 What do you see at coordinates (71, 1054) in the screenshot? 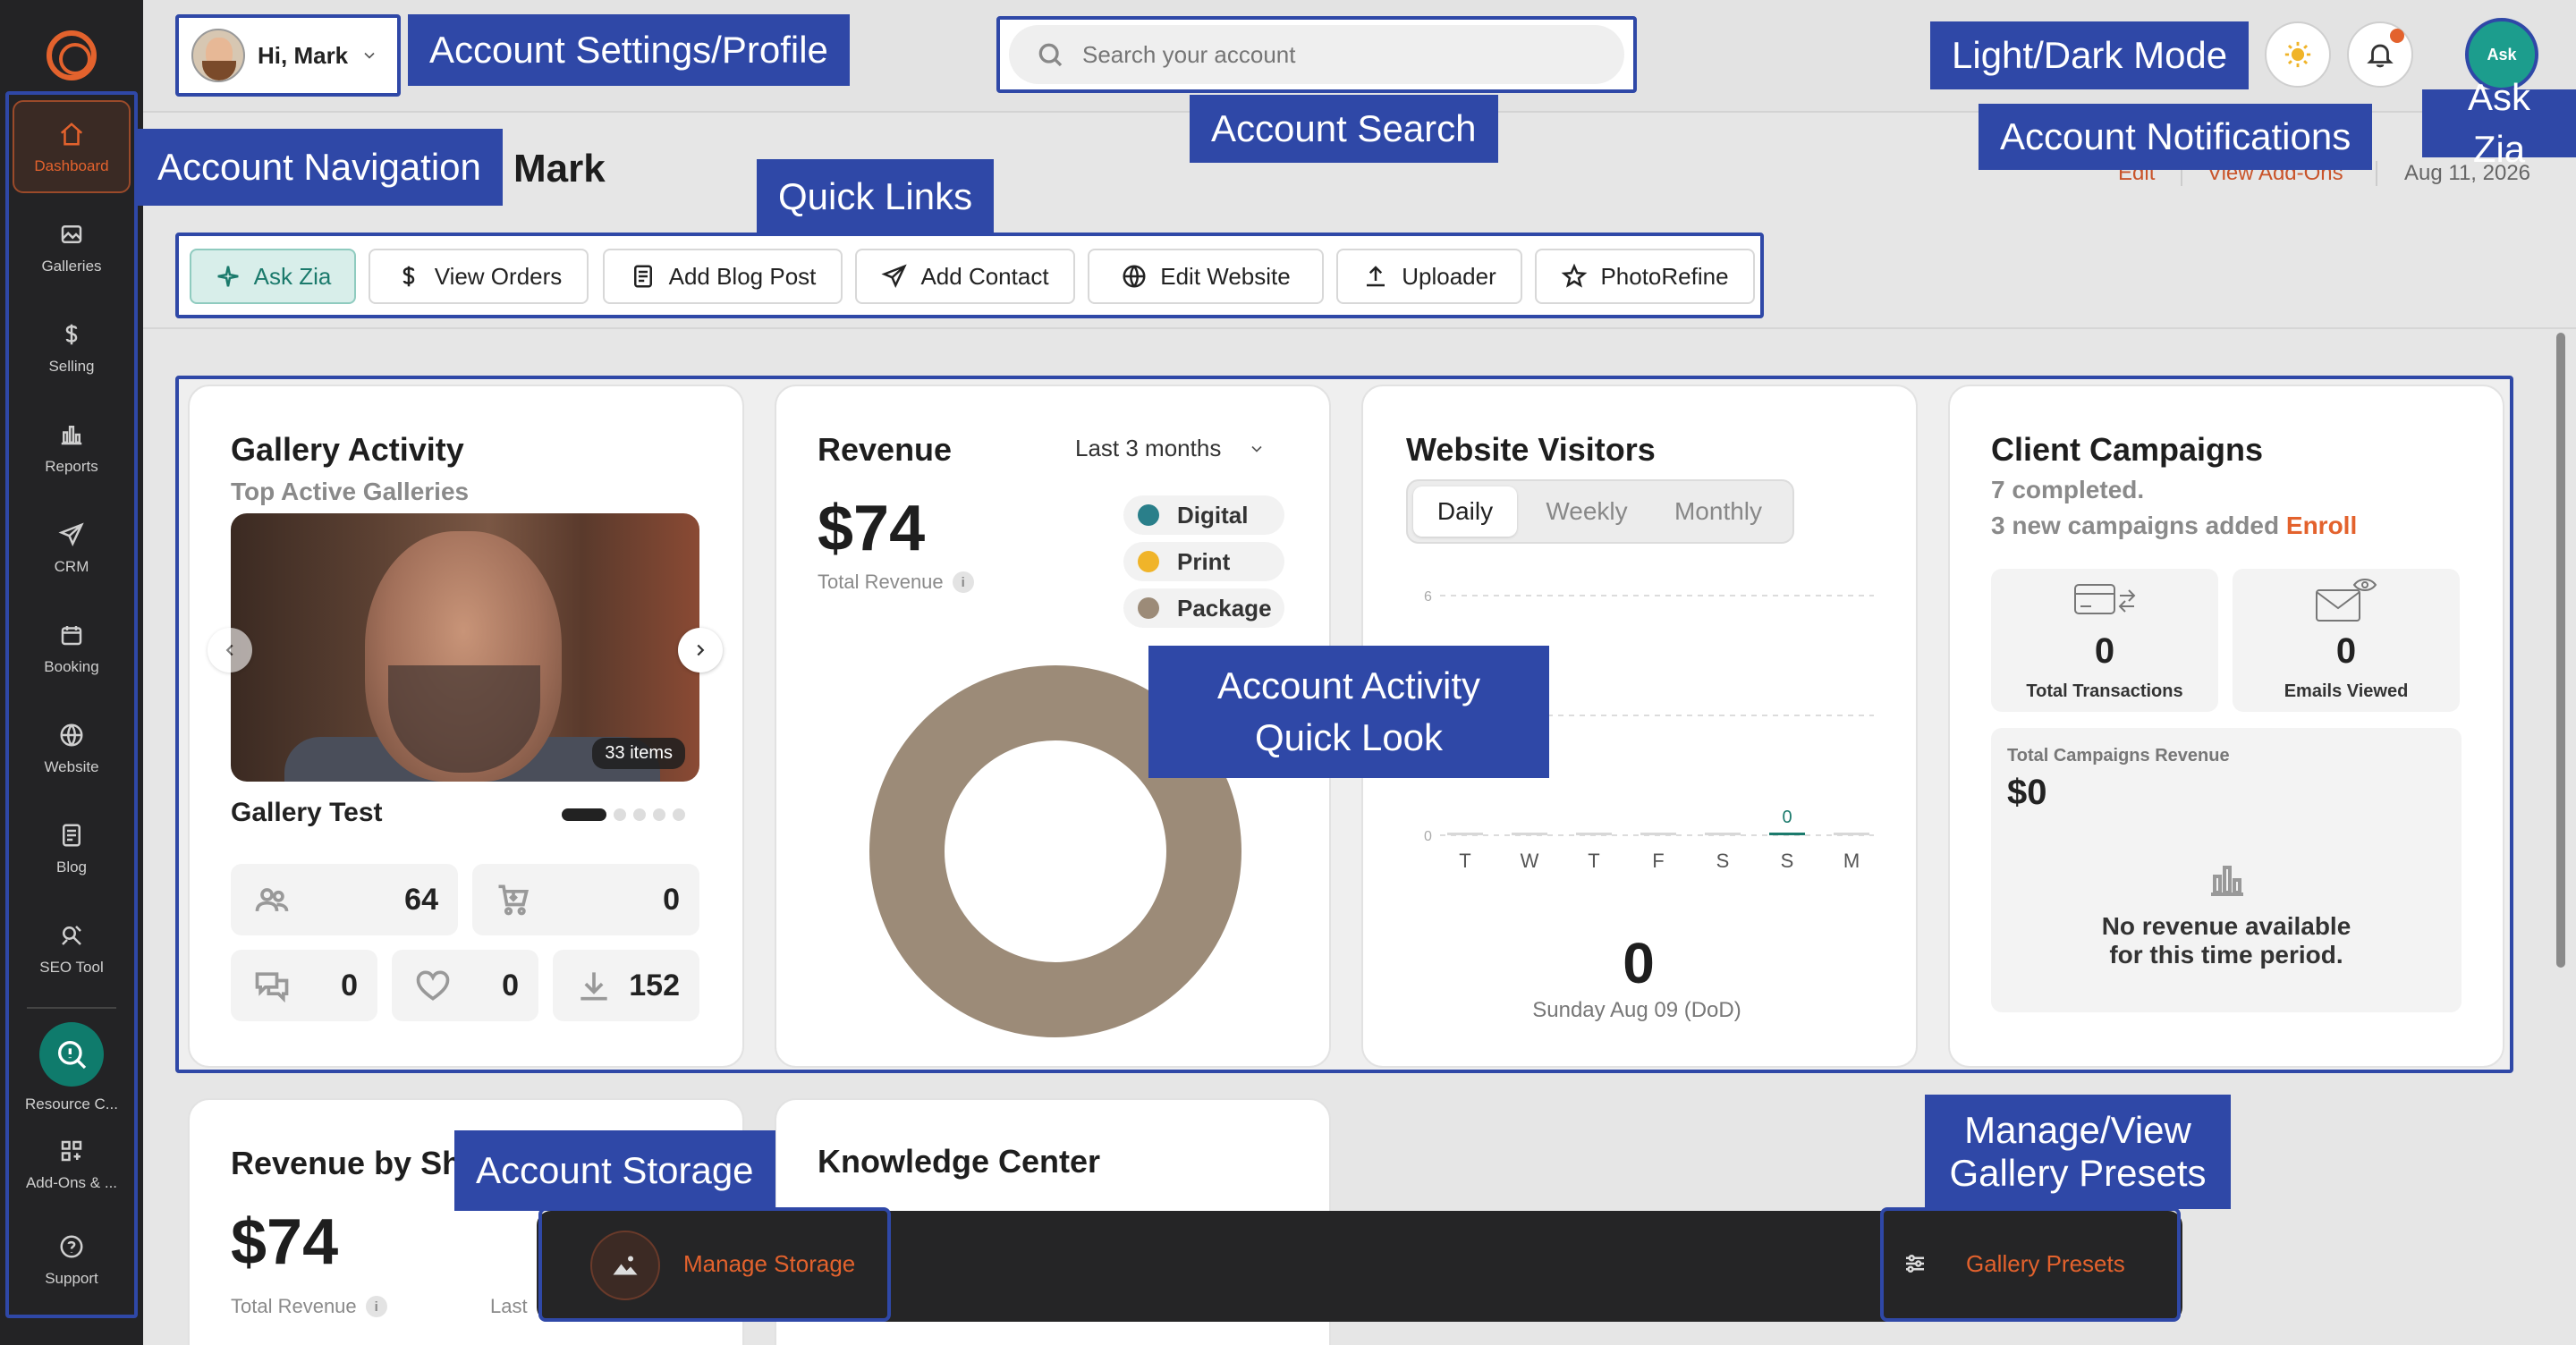
I see `resource-search-icon` at bounding box center [71, 1054].